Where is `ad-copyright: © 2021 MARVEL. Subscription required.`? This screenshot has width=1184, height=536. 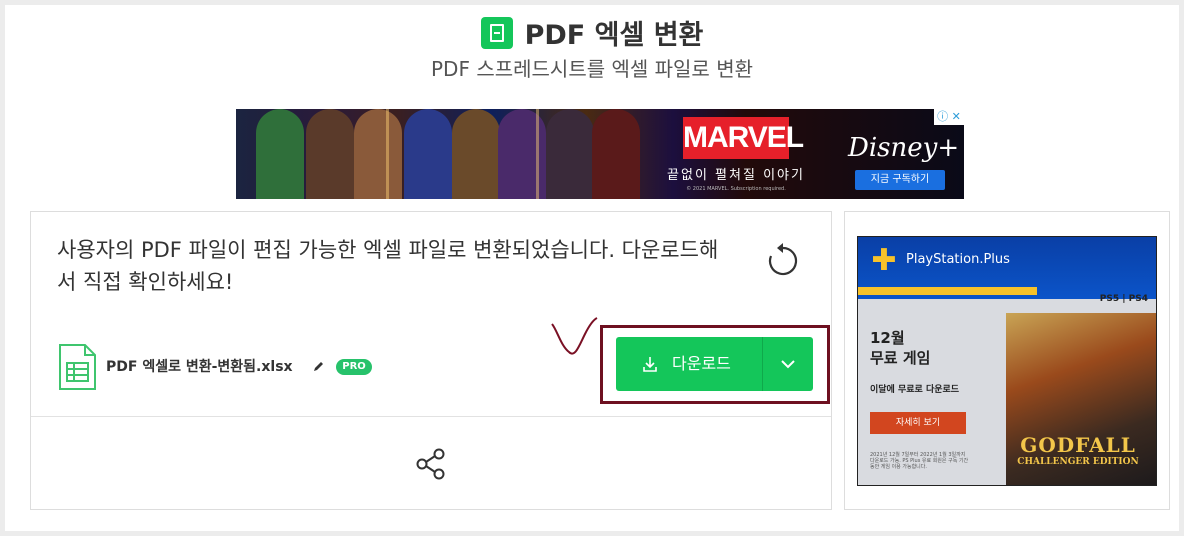 ad-copyright: © 2021 MARVEL. Subscription required. is located at coordinates (736, 189).